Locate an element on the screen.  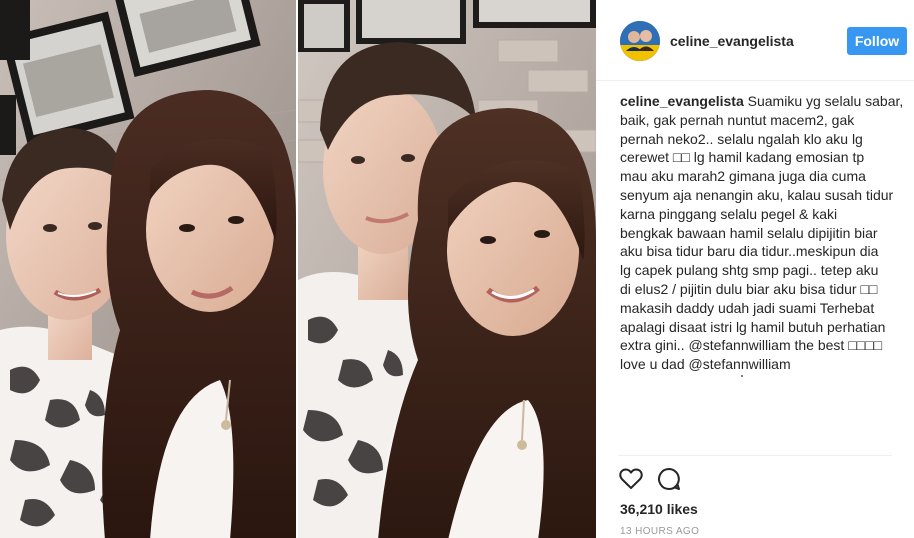
post-header: celine_evangelista Follow is located at coordinates (755, 40).